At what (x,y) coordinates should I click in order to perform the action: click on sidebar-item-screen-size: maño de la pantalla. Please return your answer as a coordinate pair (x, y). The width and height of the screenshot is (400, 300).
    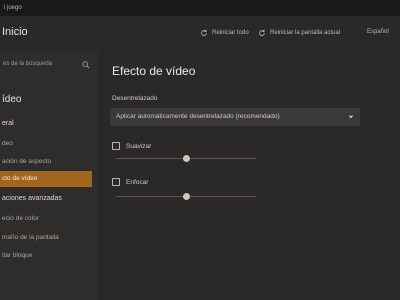
    Looking at the image, I should click on (46, 238).